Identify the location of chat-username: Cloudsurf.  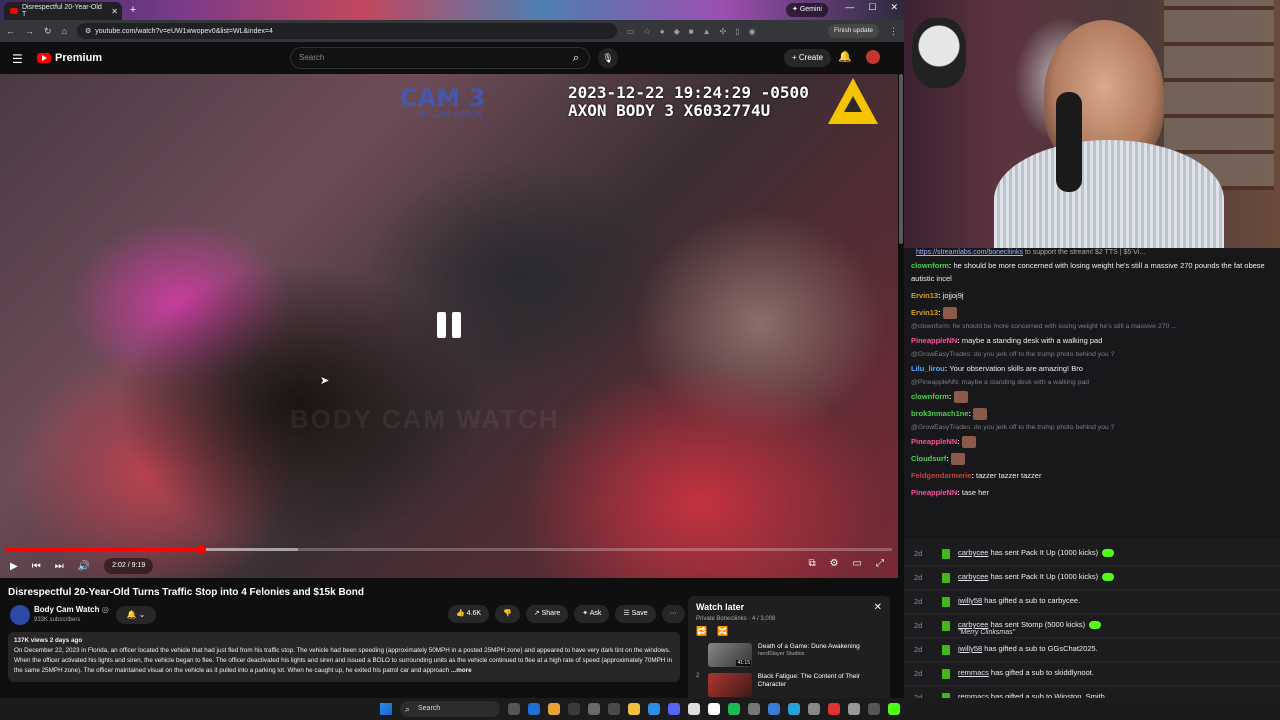
(928, 458).